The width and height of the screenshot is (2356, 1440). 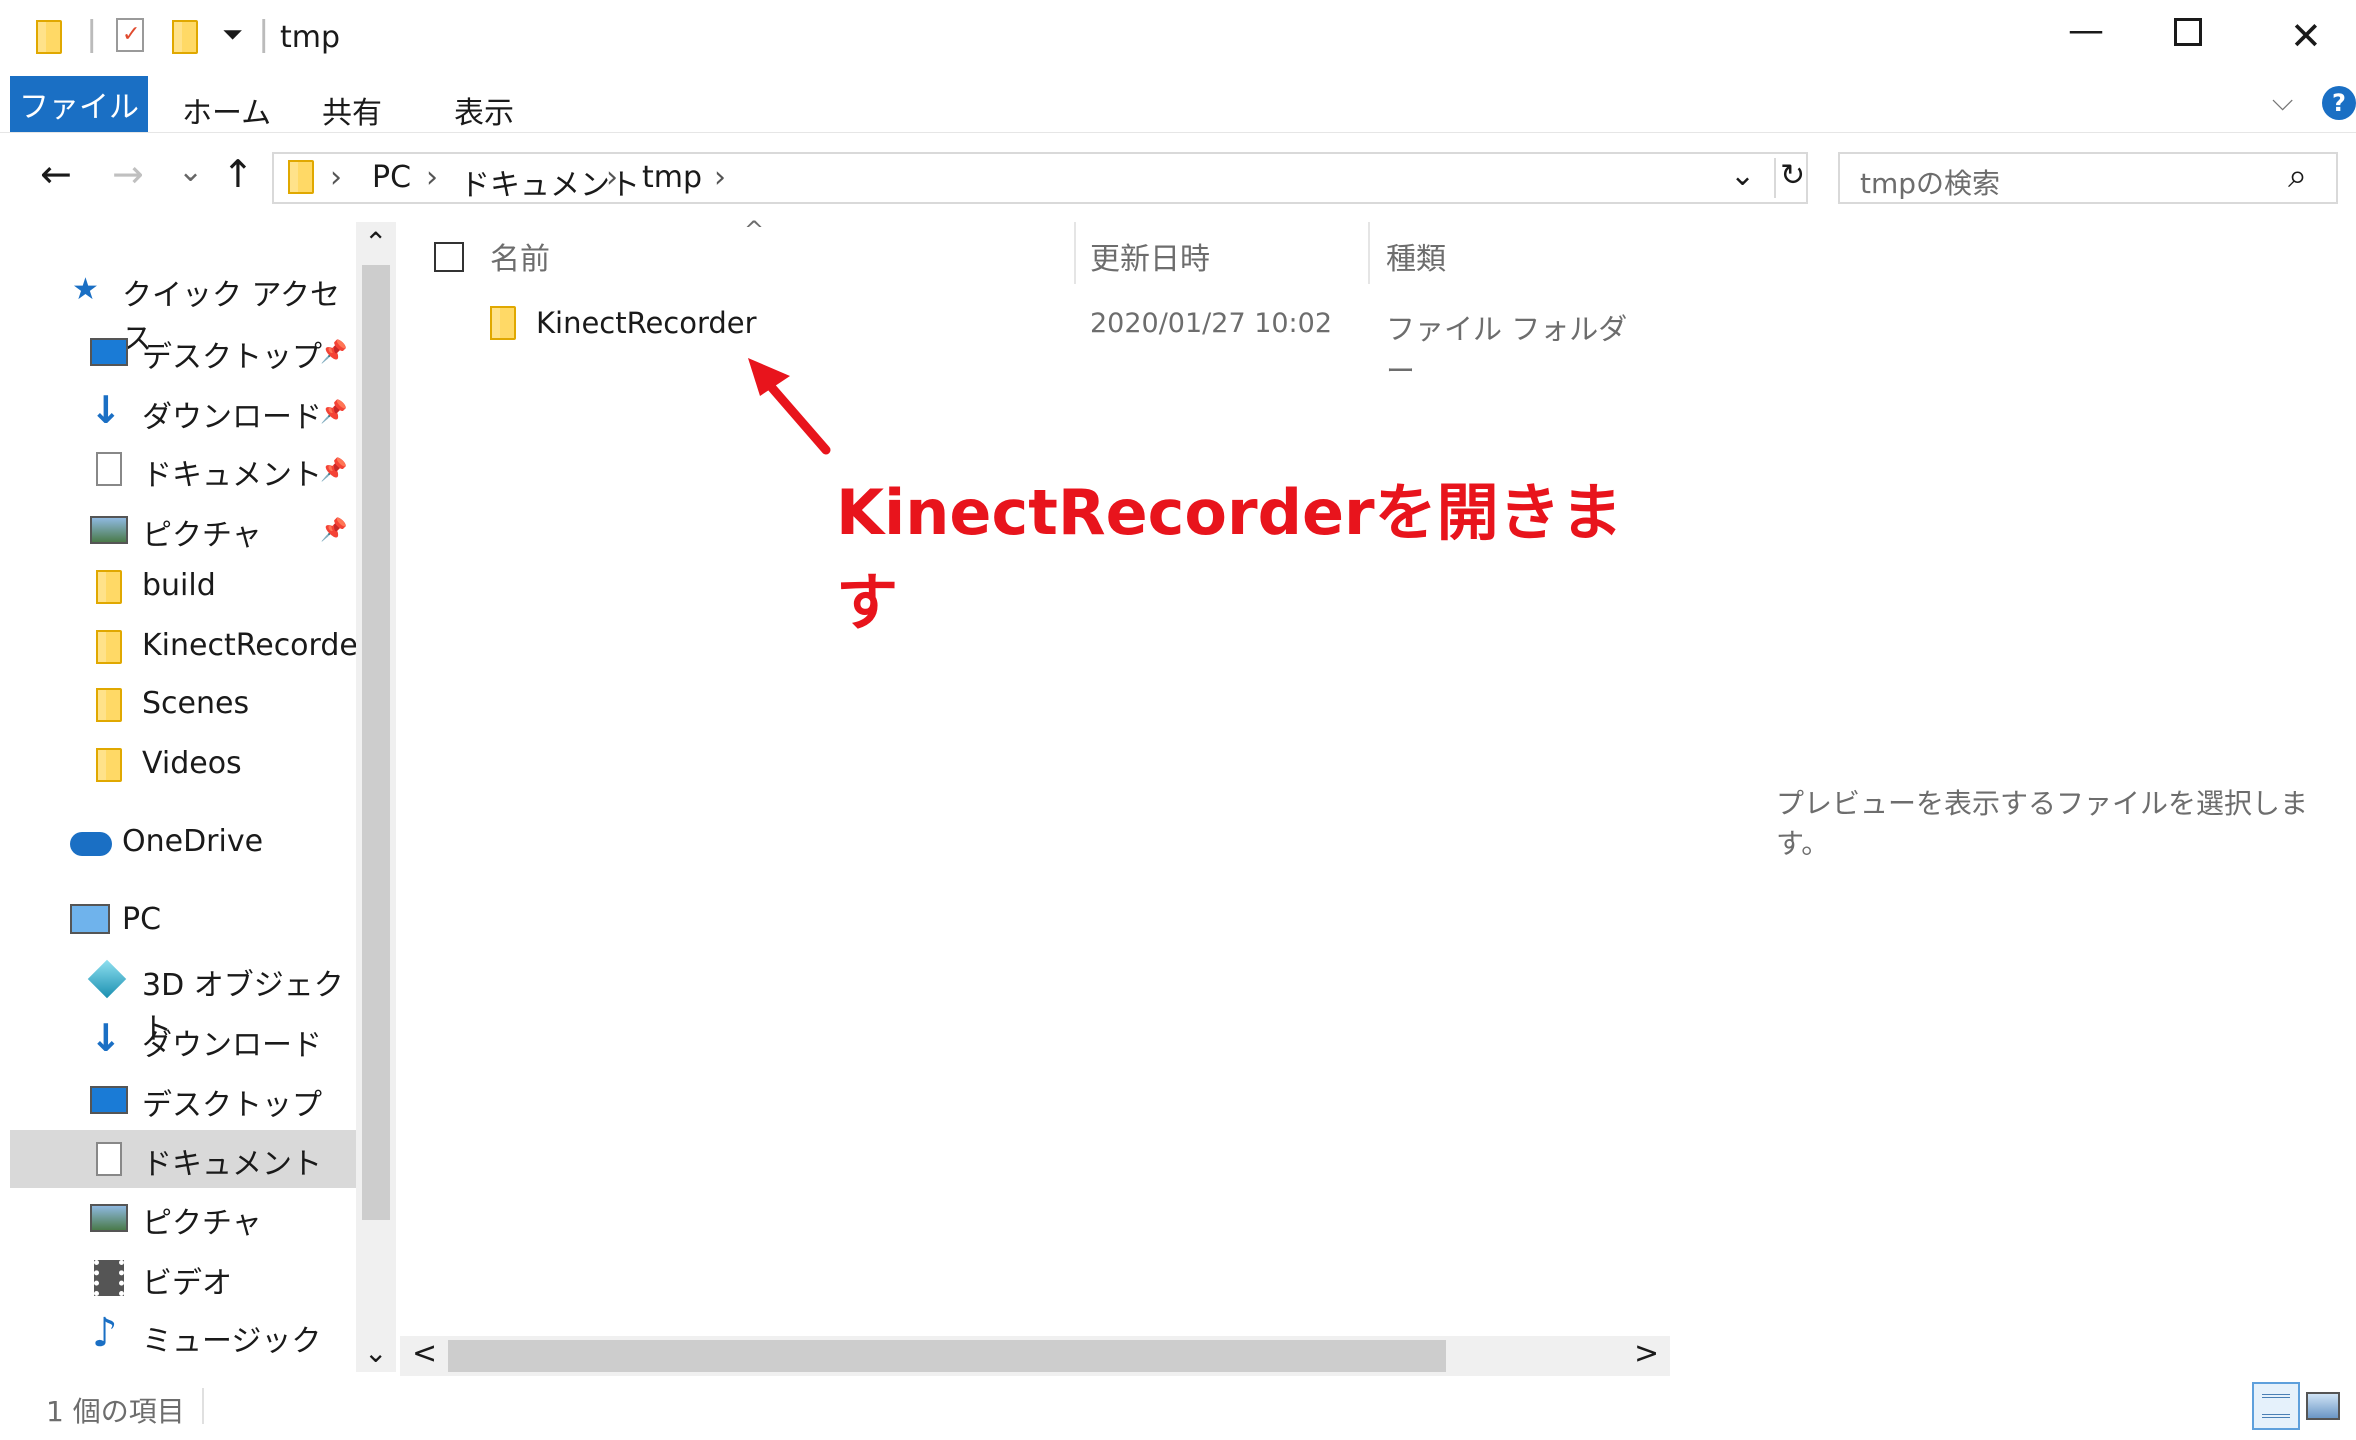 What do you see at coordinates (232, 1341) in the screenshot?
I see `nav-item-label: ミュージック` at bounding box center [232, 1341].